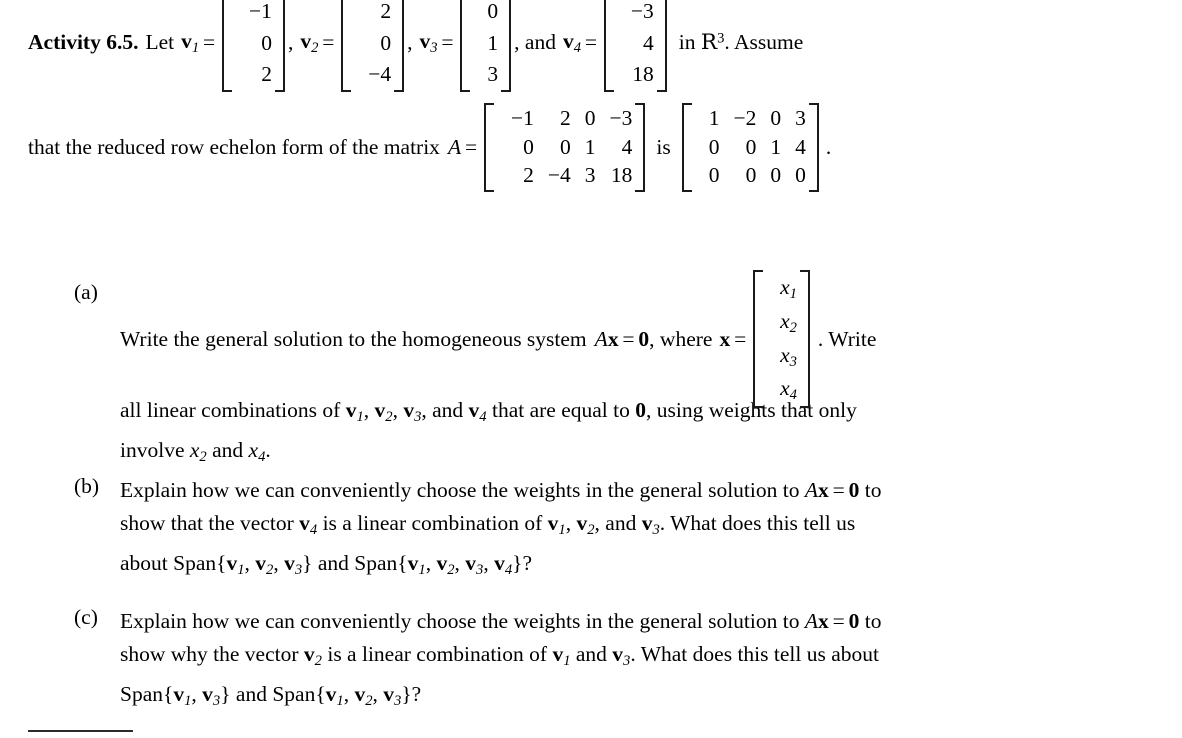 Image resolution: width=1182 pixels, height=738 pixels. I want to click on item-b-label: (b), so click(87, 486).